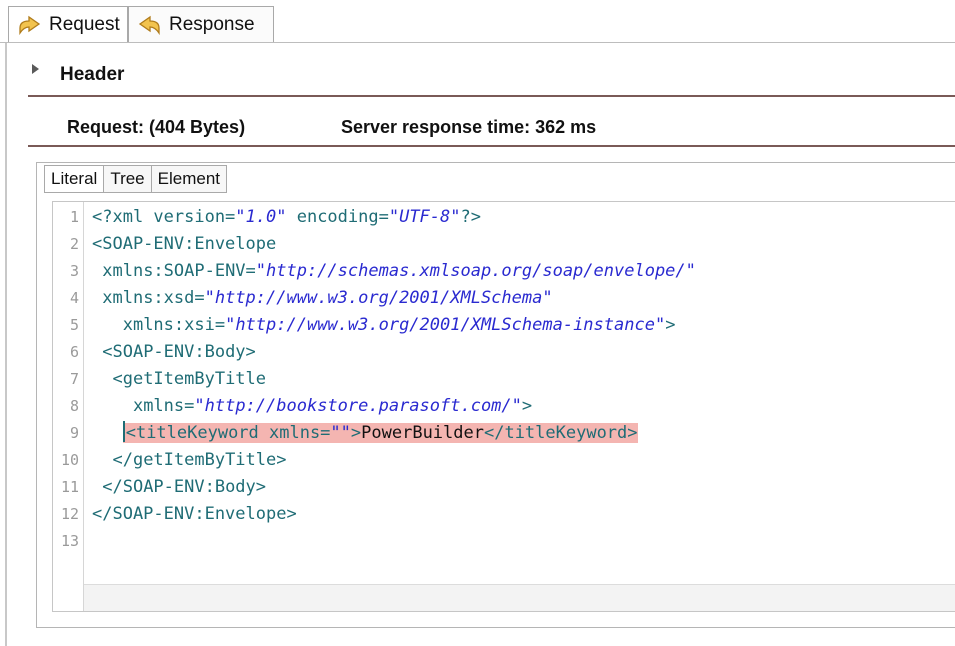 The height and width of the screenshot is (646, 955). I want to click on response-arrow-icon, so click(150, 25).